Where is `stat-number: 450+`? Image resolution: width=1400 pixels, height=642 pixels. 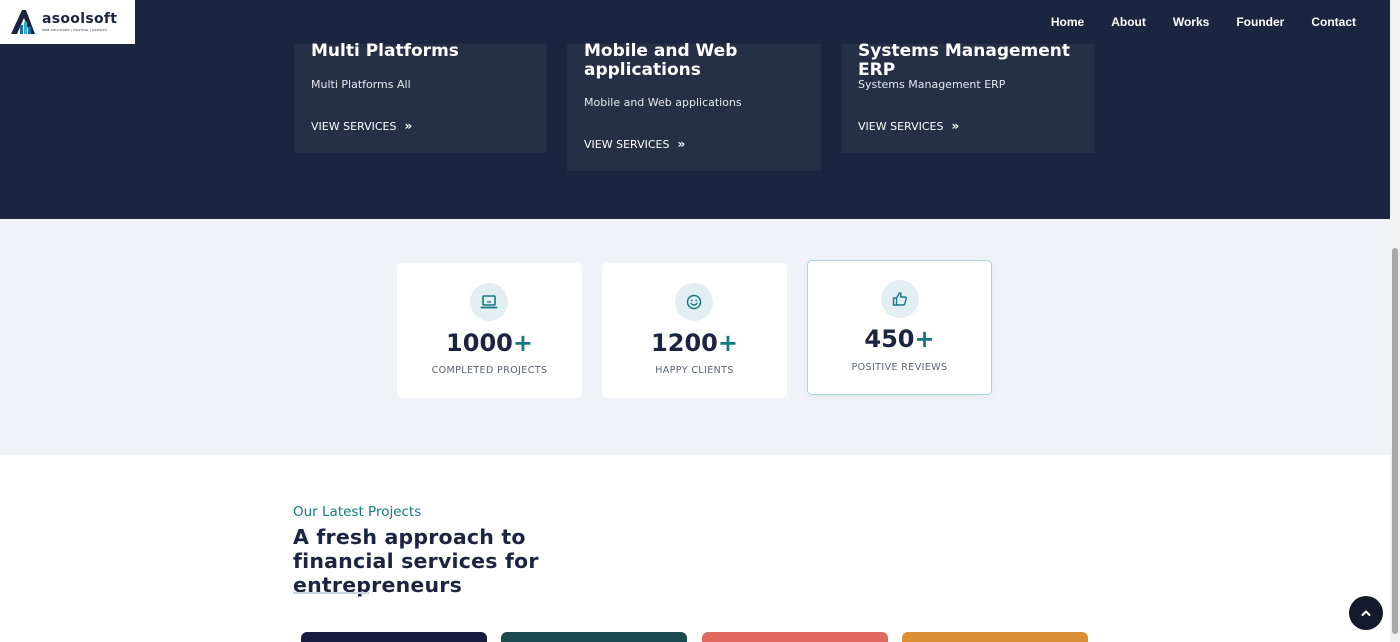 stat-number: 450+ is located at coordinates (899, 339).